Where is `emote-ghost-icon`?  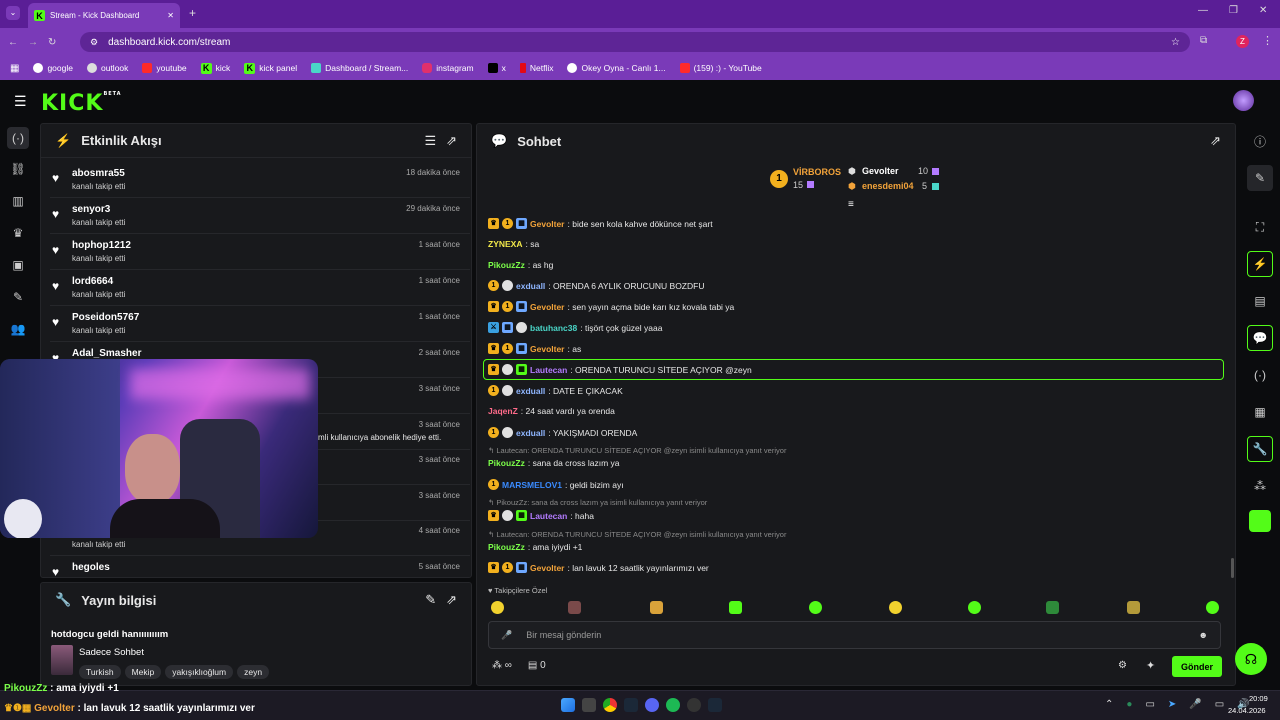
emote-ghost-icon is located at coordinates (974, 607).